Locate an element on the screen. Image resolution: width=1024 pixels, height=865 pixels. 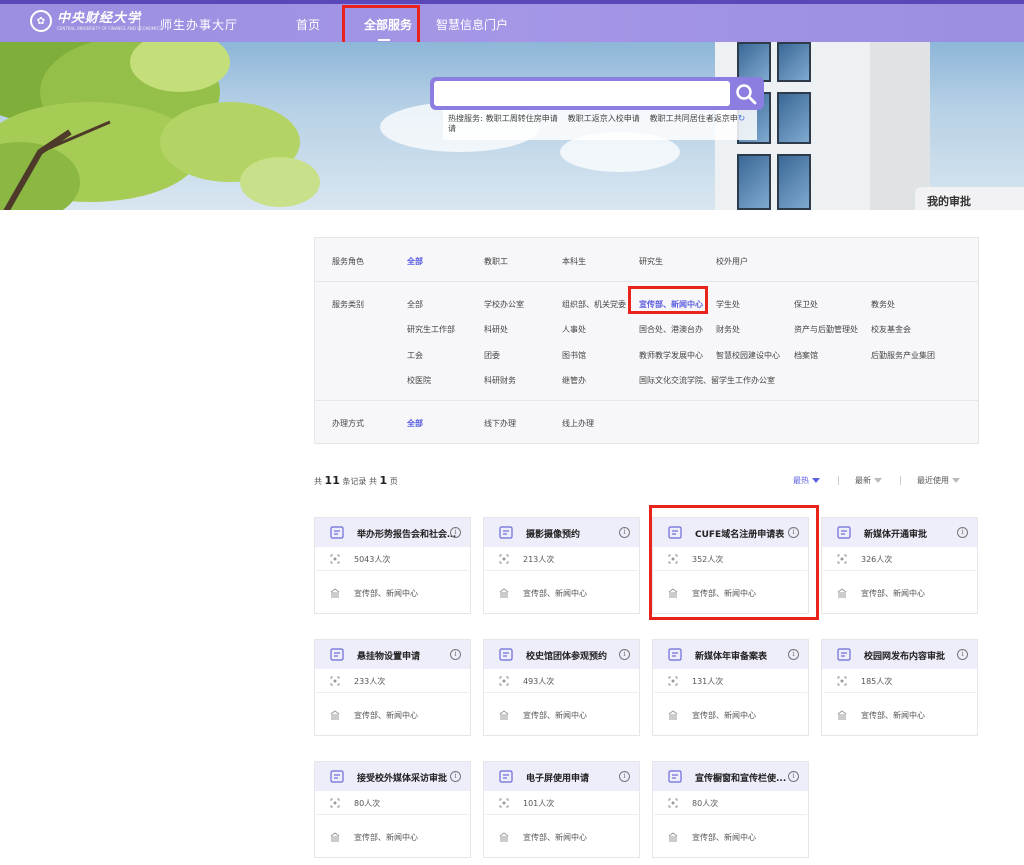
filter-option: 研究生 is located at coordinates (651, 261).